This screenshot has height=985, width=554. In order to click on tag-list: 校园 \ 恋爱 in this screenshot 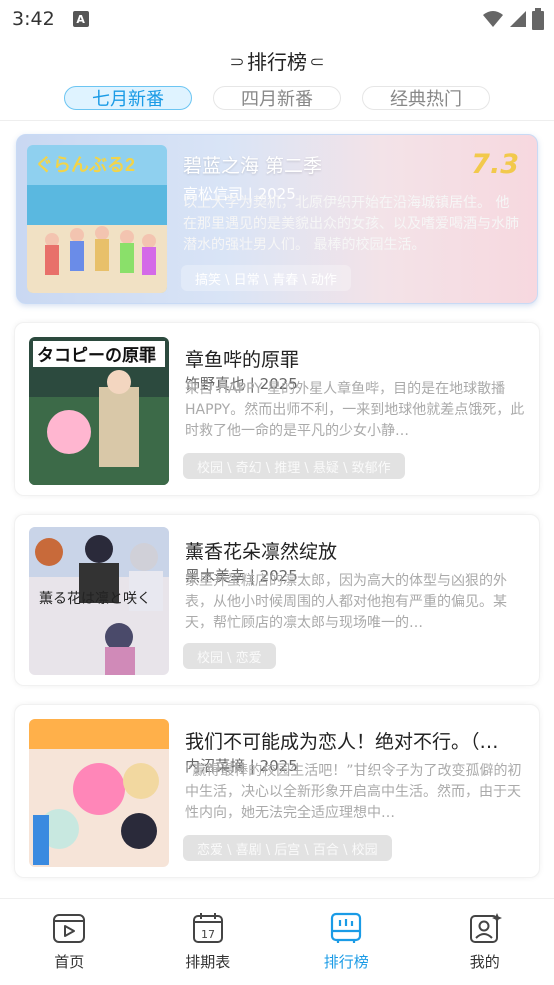, I will do `click(229, 656)`.